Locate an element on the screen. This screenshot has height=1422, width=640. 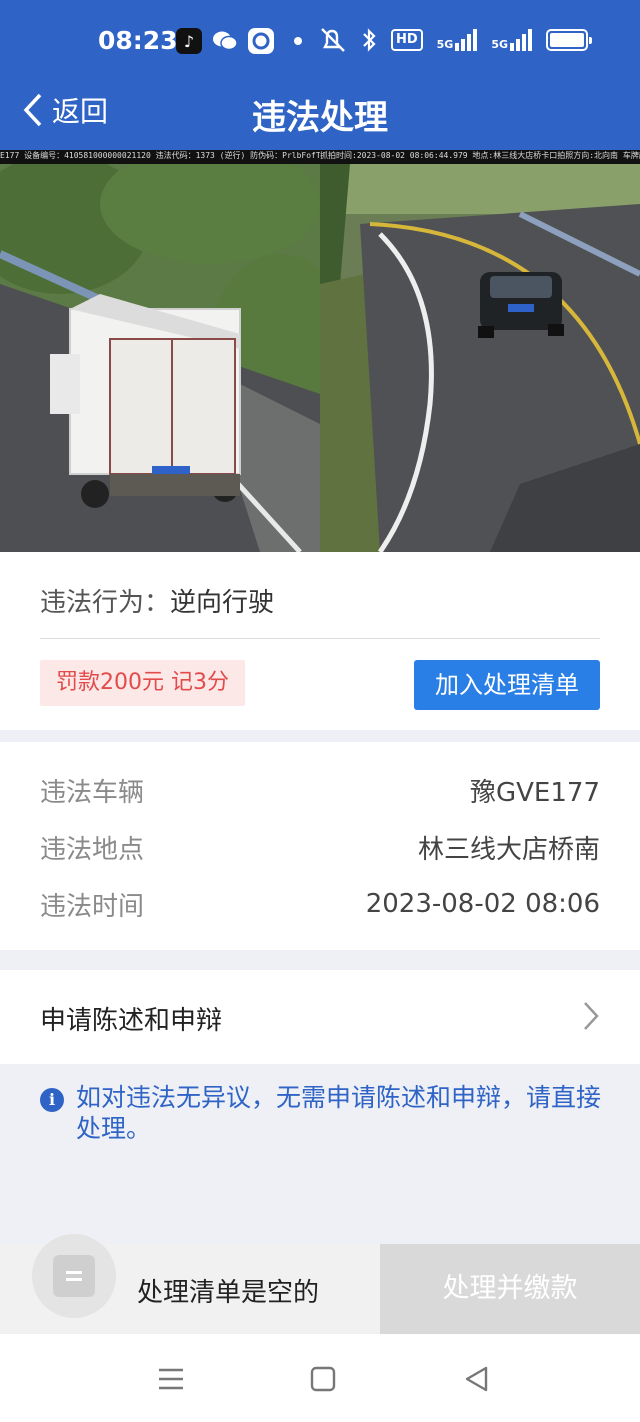
evidence-photo-right is located at coordinates (480, 358).